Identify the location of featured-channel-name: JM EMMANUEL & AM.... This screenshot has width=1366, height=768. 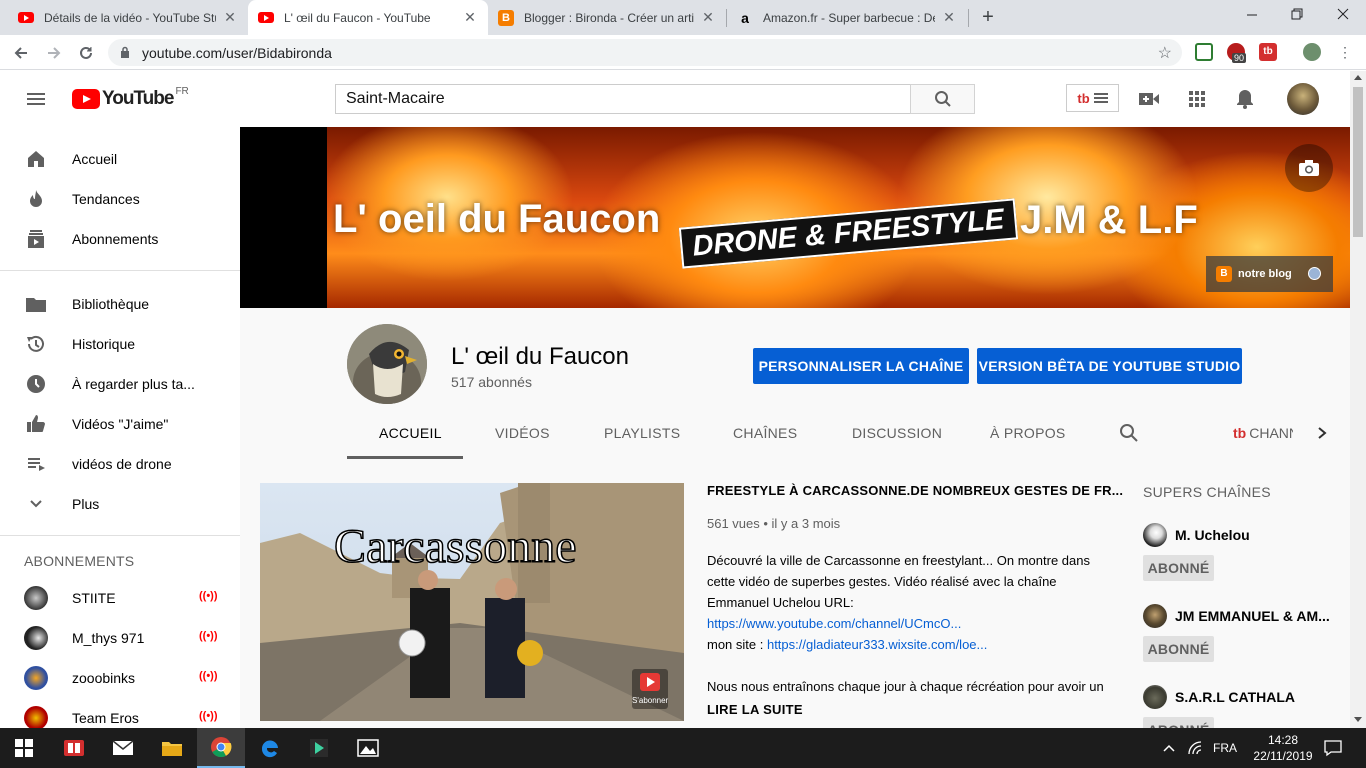
(1252, 616).